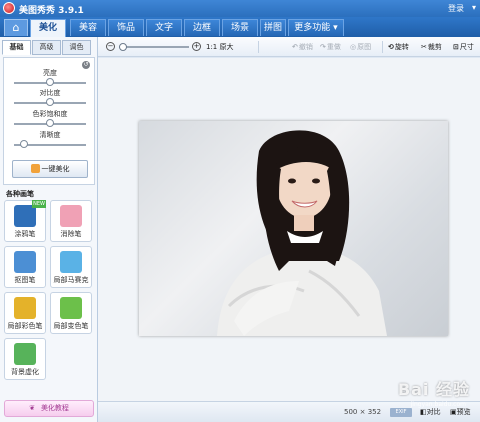 This screenshot has width=480, height=422. I want to click on tab-scenes: 场景, so click(240, 27).